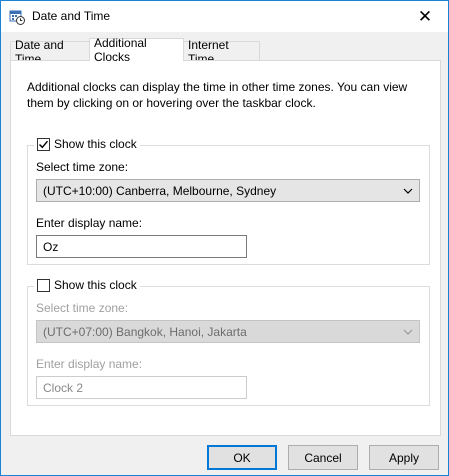 The width and height of the screenshot is (449, 476). Describe the element at coordinates (82, 308) in the screenshot. I see `clock-2-timezone-label: Select time zone:` at that location.